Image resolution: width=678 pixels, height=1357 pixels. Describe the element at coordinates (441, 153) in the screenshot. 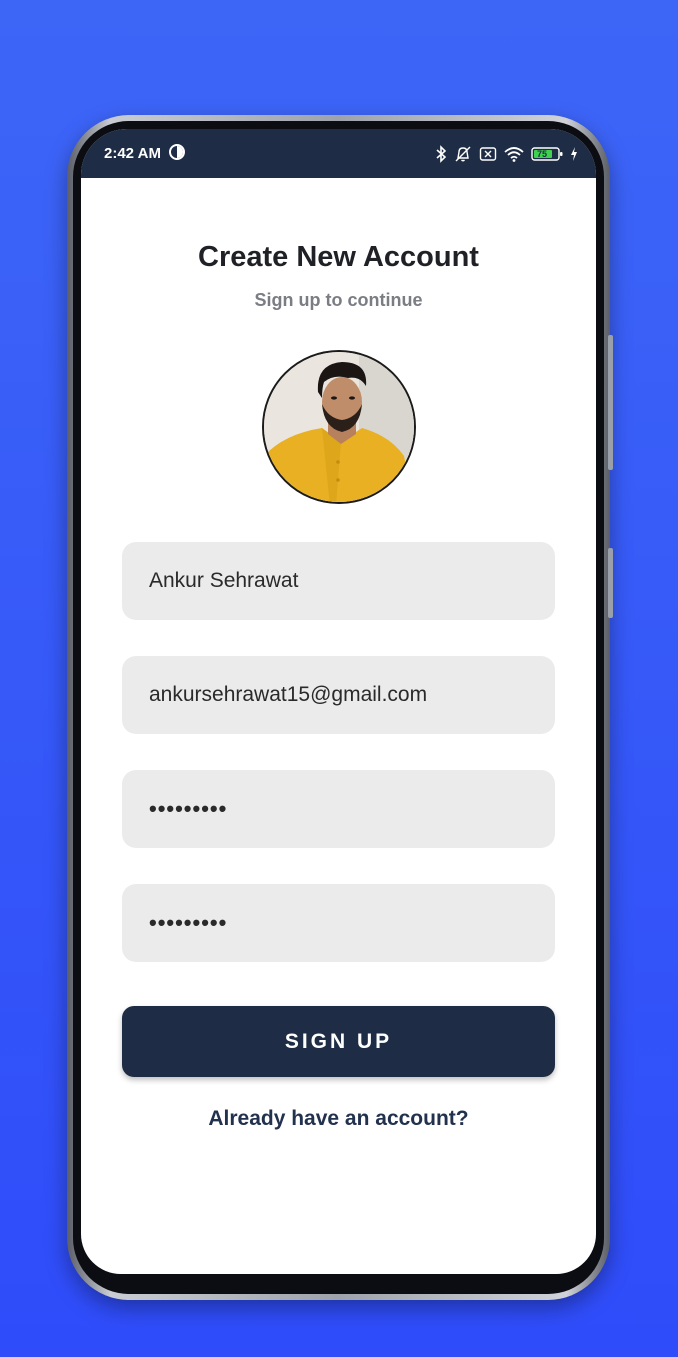

I see `bluetooth-icon` at that location.